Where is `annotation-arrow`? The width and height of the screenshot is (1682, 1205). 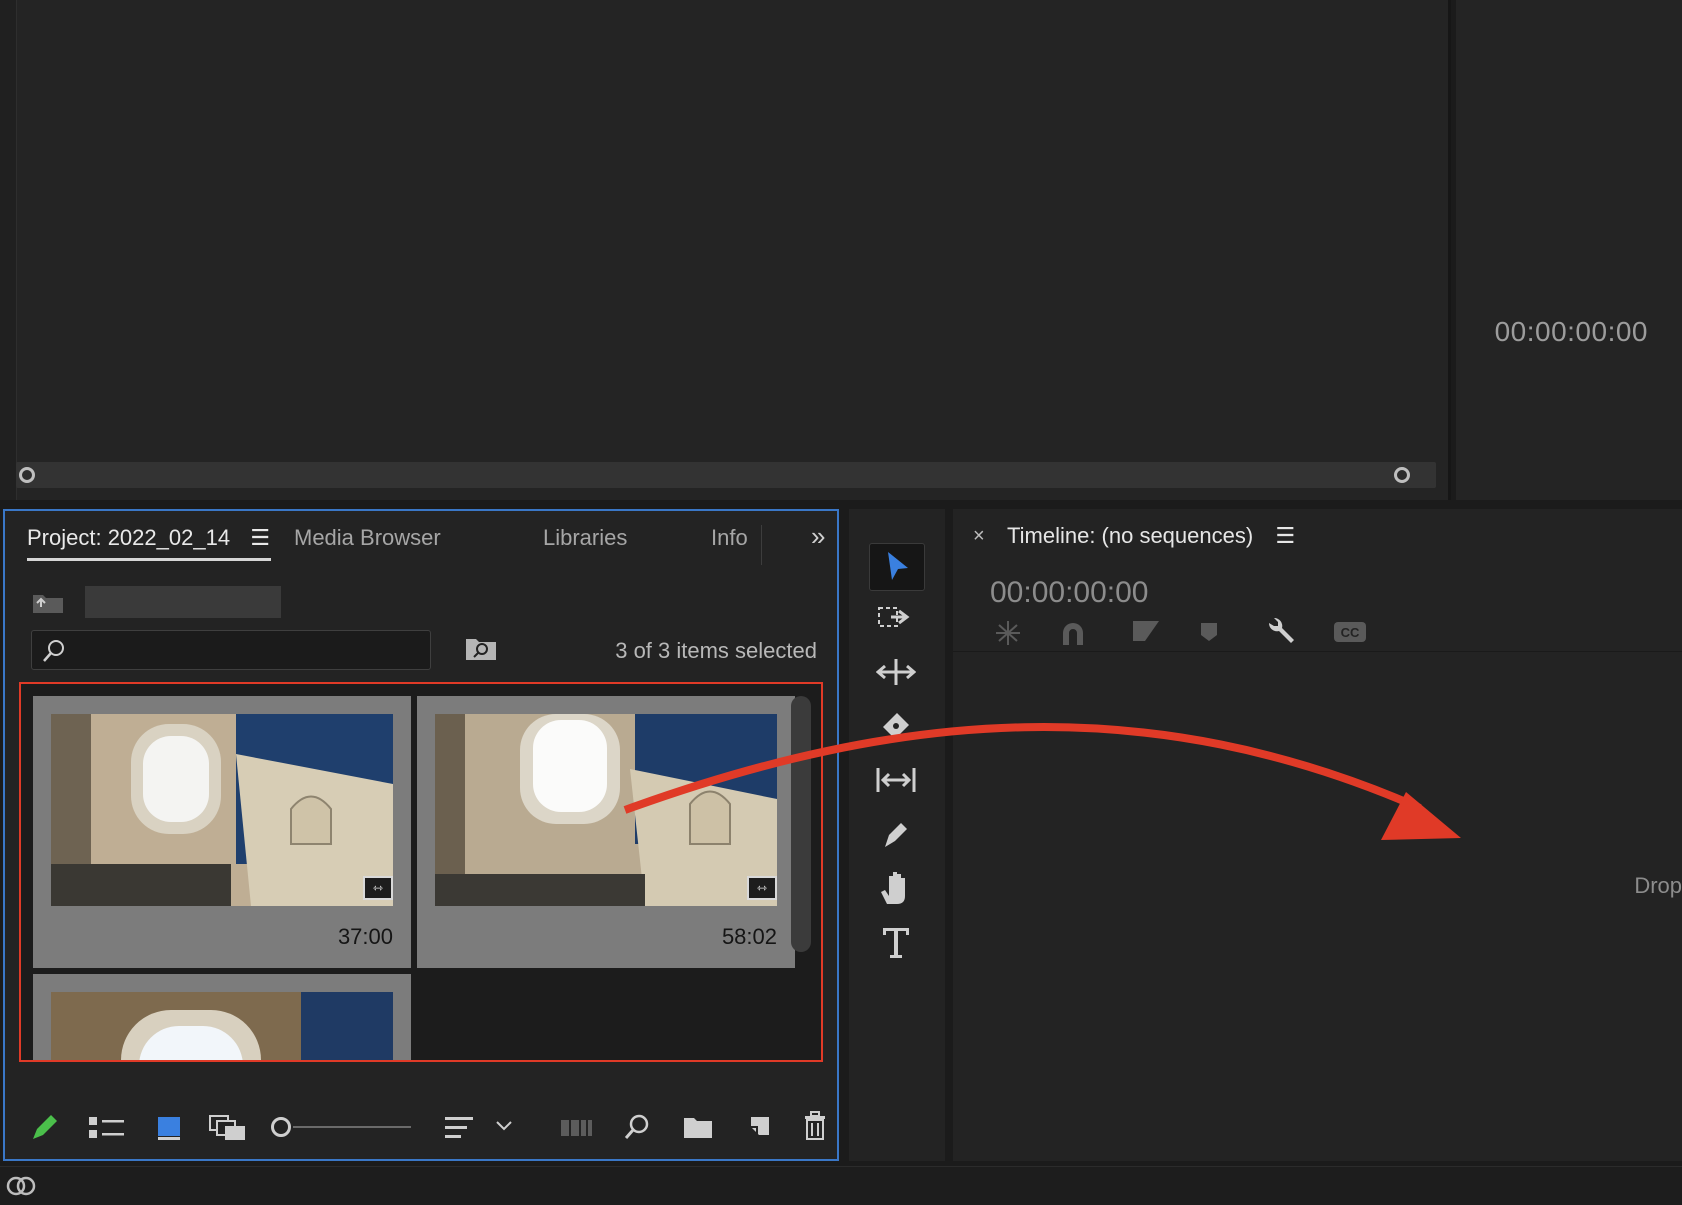
annotation-arrow is located at coordinates (1042, 781).